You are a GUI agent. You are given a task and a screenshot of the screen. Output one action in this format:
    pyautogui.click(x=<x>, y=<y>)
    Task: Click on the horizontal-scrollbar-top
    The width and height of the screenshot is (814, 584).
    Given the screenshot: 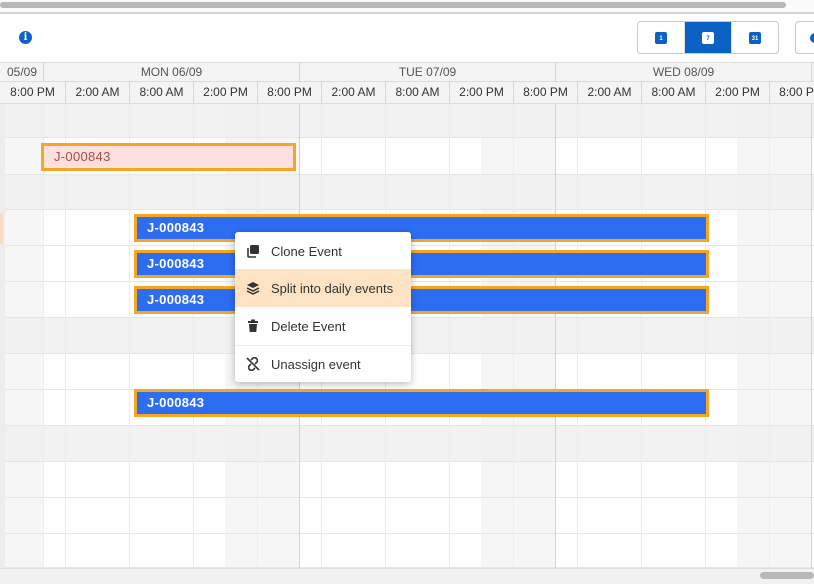 What is the action you would take?
    pyautogui.click(x=407, y=6)
    